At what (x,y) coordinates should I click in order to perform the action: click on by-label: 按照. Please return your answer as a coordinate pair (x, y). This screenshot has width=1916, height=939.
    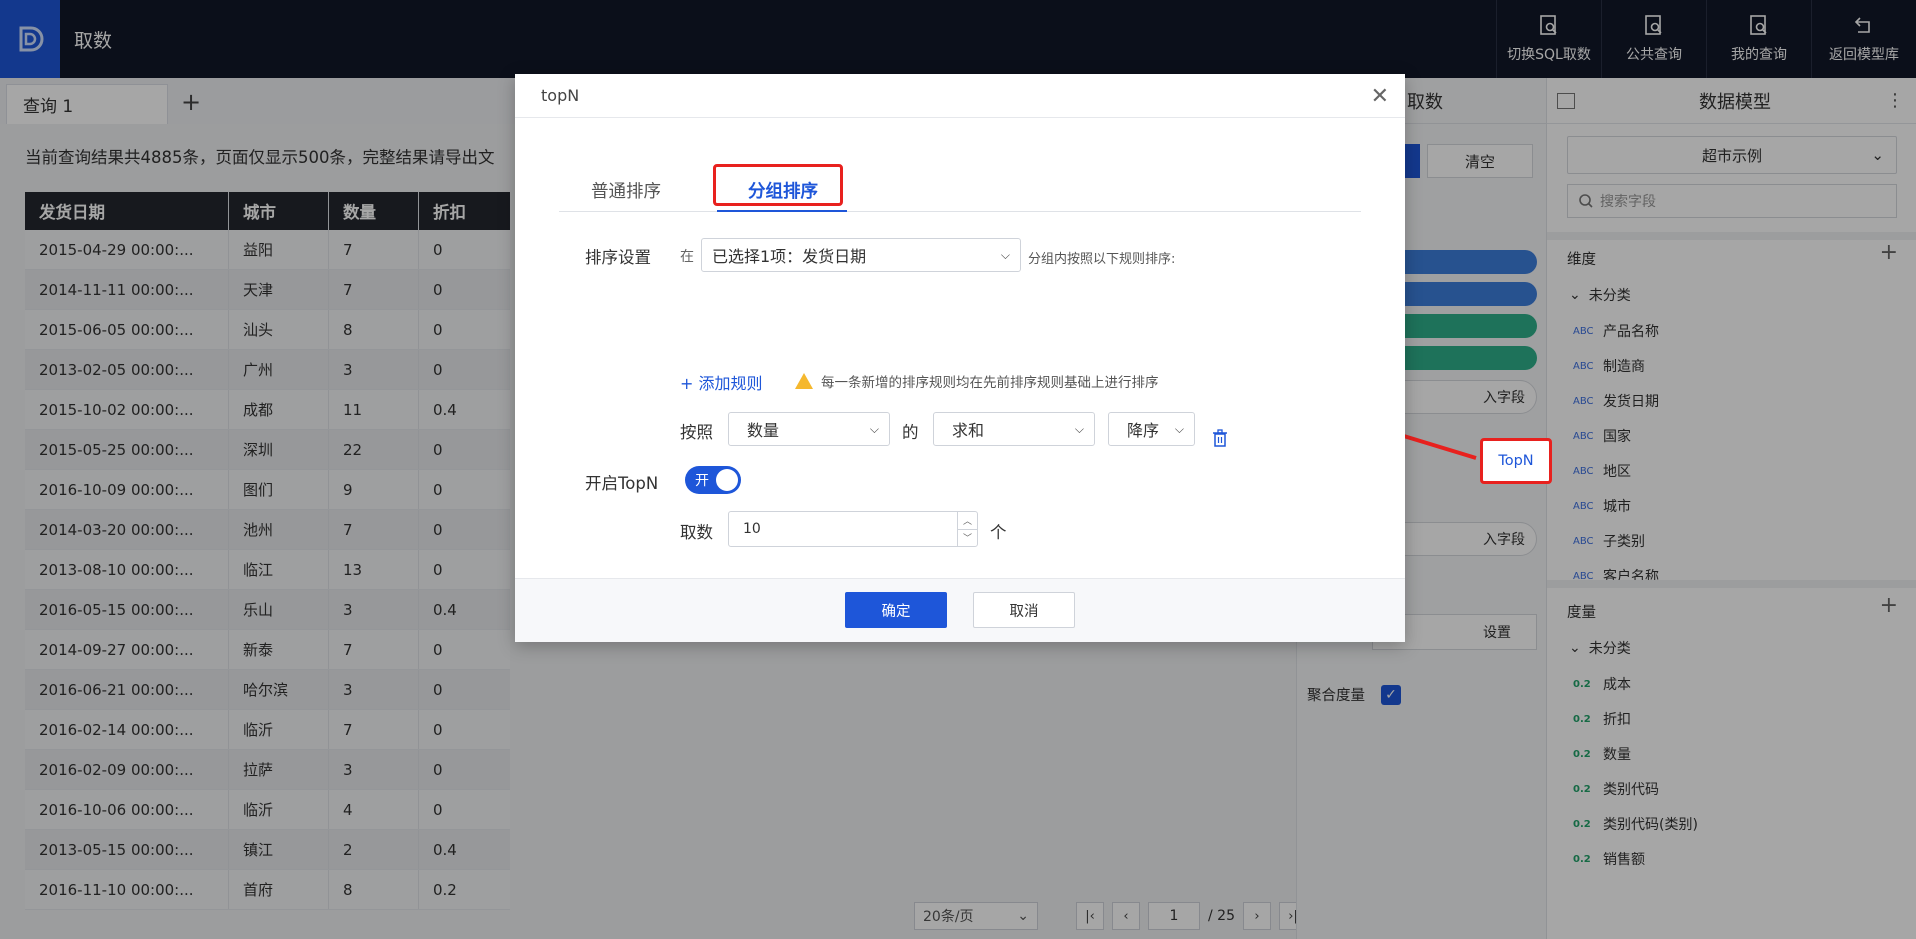
    Looking at the image, I should click on (696, 432).